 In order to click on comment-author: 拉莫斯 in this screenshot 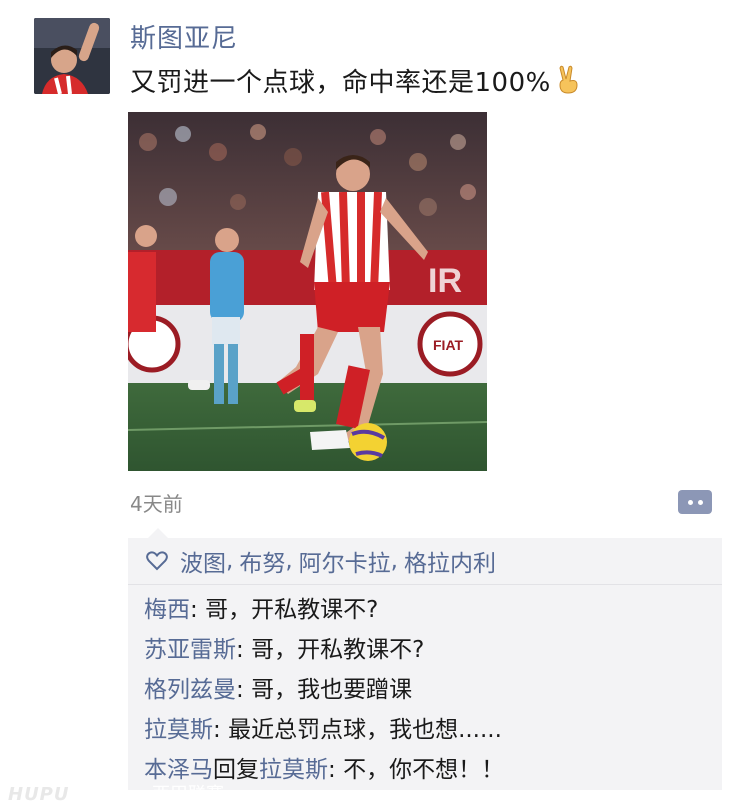, I will do `click(178, 730)`.